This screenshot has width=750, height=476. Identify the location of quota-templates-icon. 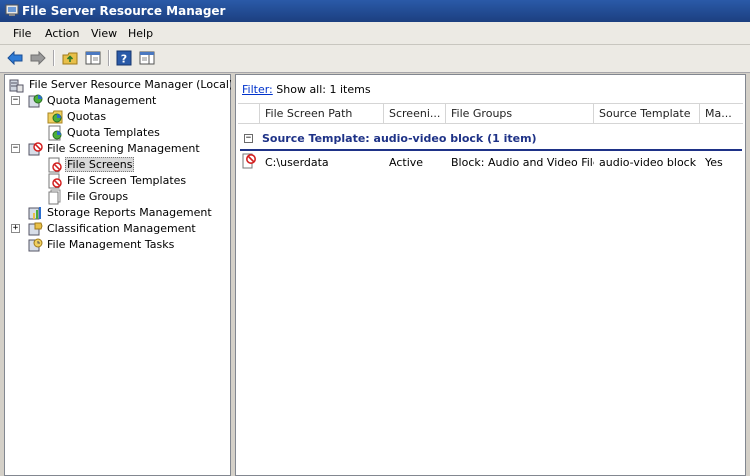
(55, 133).